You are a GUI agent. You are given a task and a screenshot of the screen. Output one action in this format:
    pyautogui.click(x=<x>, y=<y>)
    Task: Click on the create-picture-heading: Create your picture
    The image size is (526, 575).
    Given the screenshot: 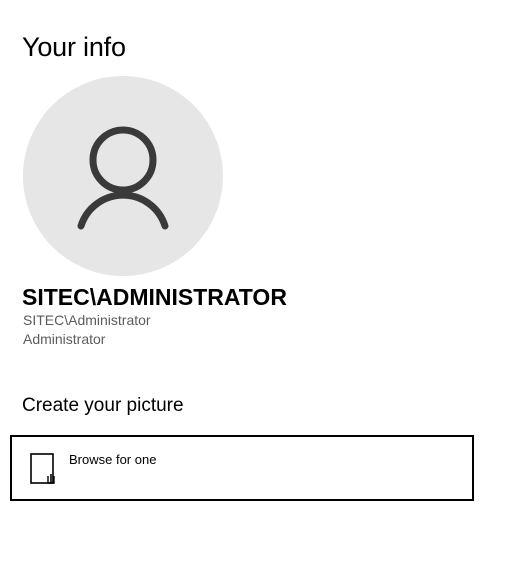 What is the action you would take?
    pyautogui.click(x=103, y=405)
    